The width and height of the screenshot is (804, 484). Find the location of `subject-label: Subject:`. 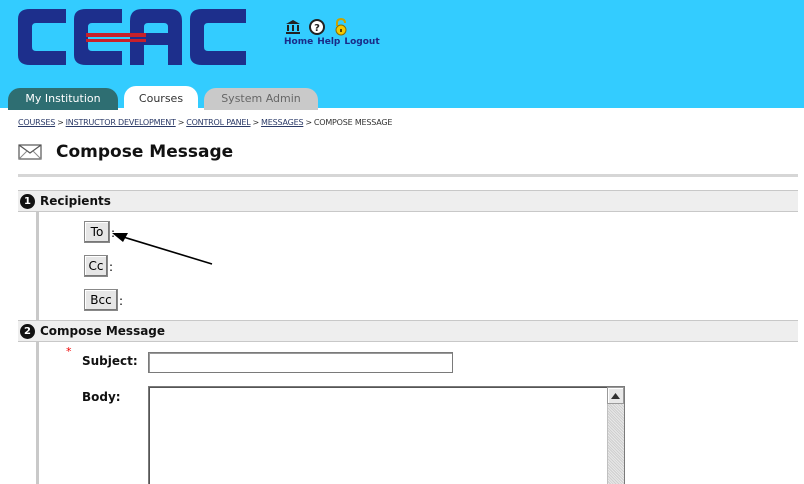

subject-label: Subject: is located at coordinates (110, 361).